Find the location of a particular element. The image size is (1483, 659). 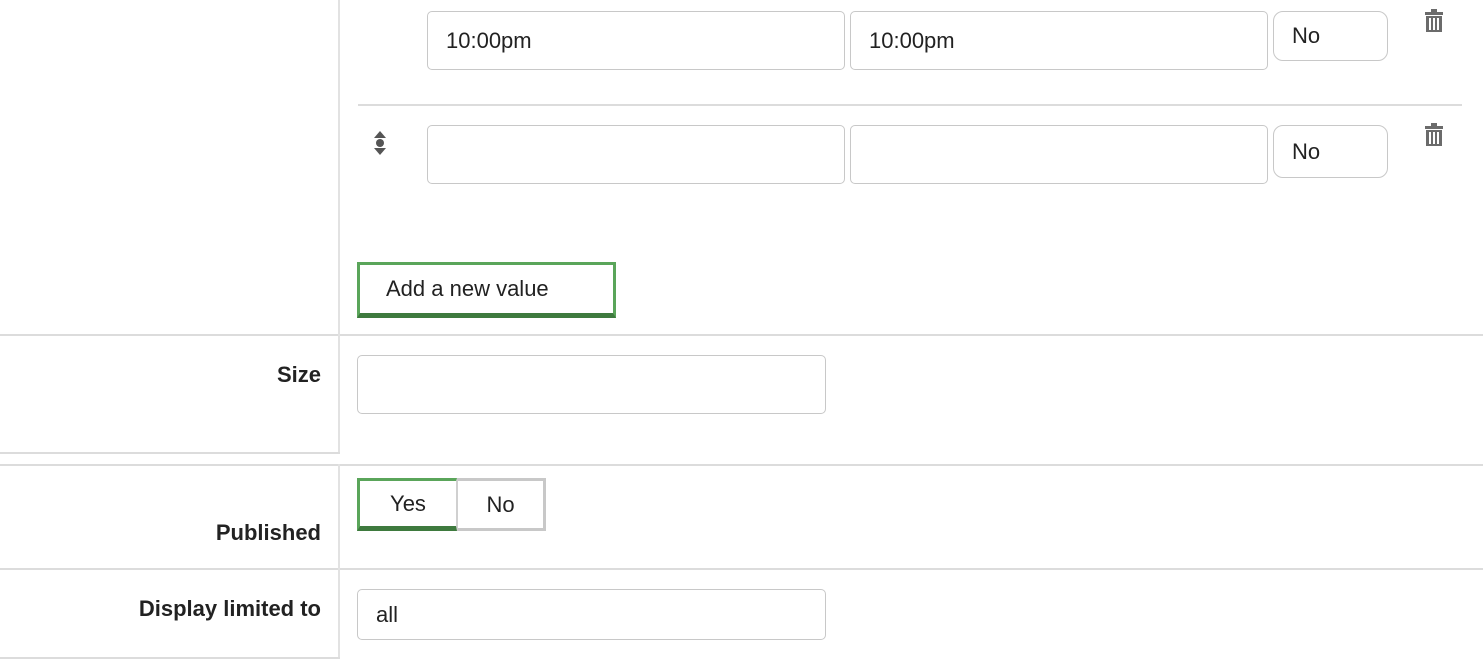

add-new-value-button: Add a new value is located at coordinates (486, 290).